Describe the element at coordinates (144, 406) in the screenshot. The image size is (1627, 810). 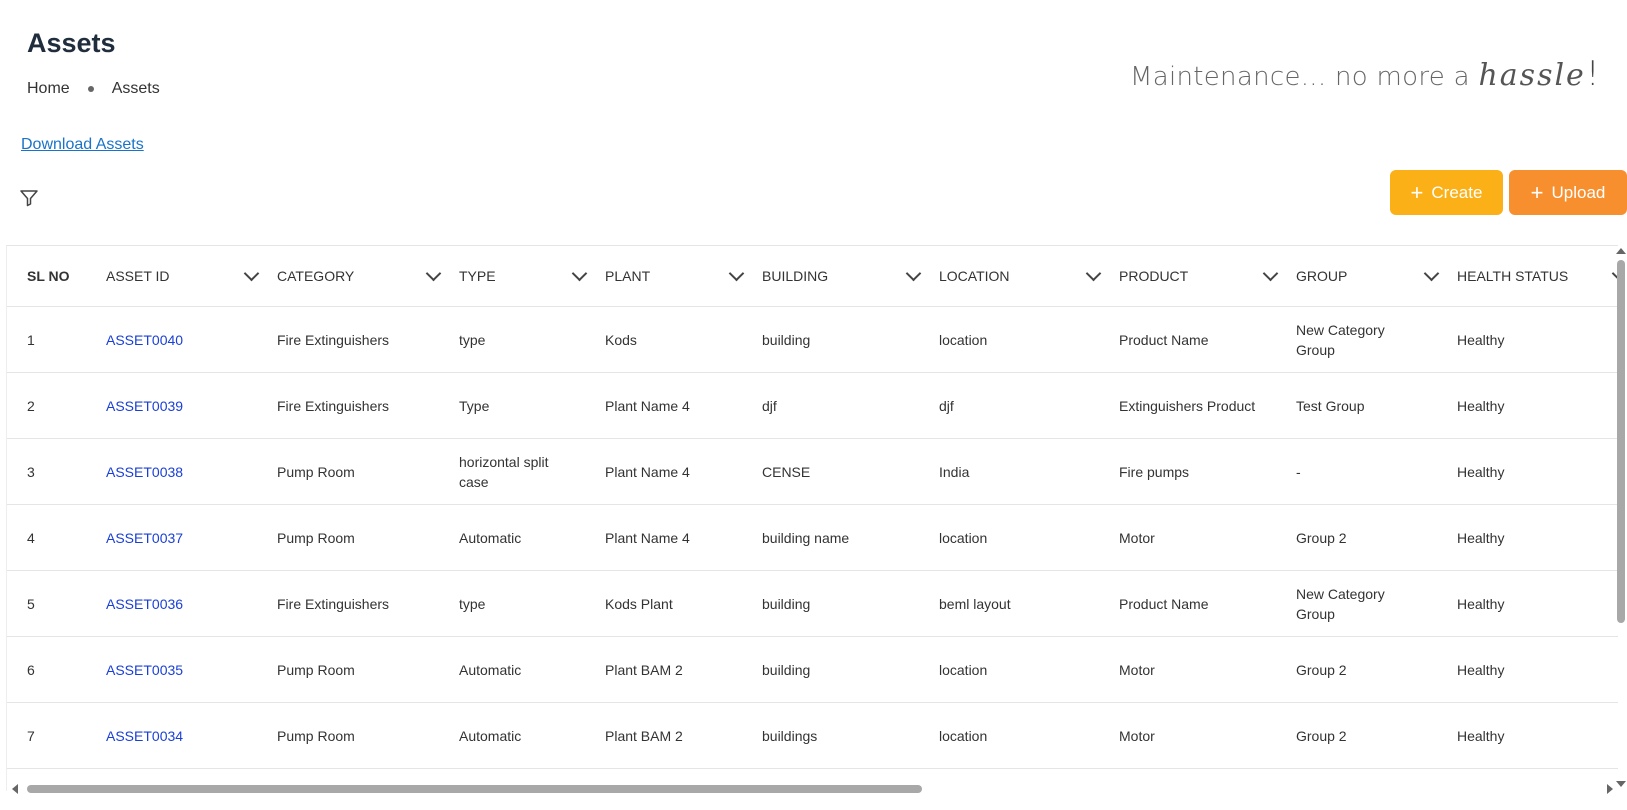
I see `asset-id-link: ASSET0039` at that location.